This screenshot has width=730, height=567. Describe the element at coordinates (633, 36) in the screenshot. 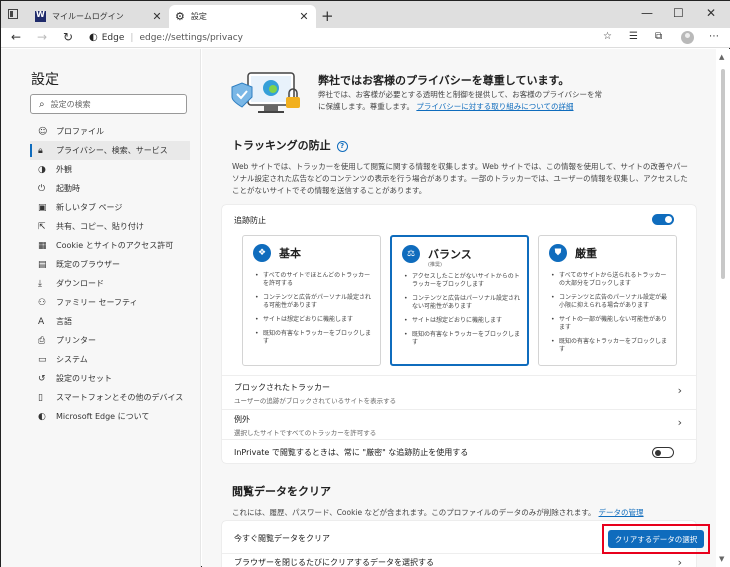

I see `favorites-icon: ☰` at that location.